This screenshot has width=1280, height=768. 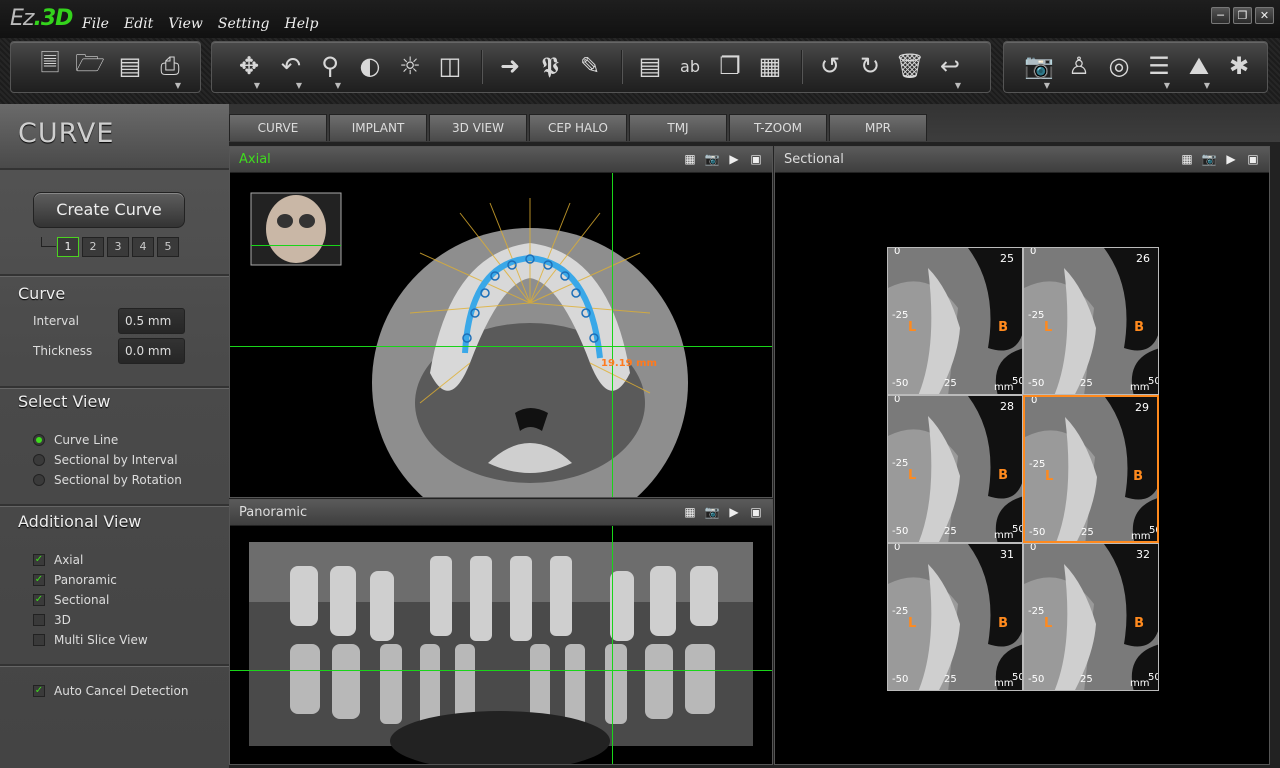 What do you see at coordinates (730, 66) in the screenshot?
I see `cube-icon: ❐` at bounding box center [730, 66].